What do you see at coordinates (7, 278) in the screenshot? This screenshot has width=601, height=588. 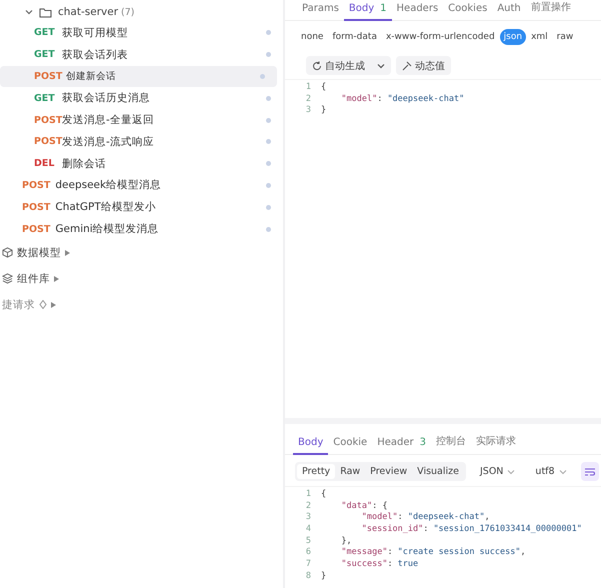 I see `layers-icon` at bounding box center [7, 278].